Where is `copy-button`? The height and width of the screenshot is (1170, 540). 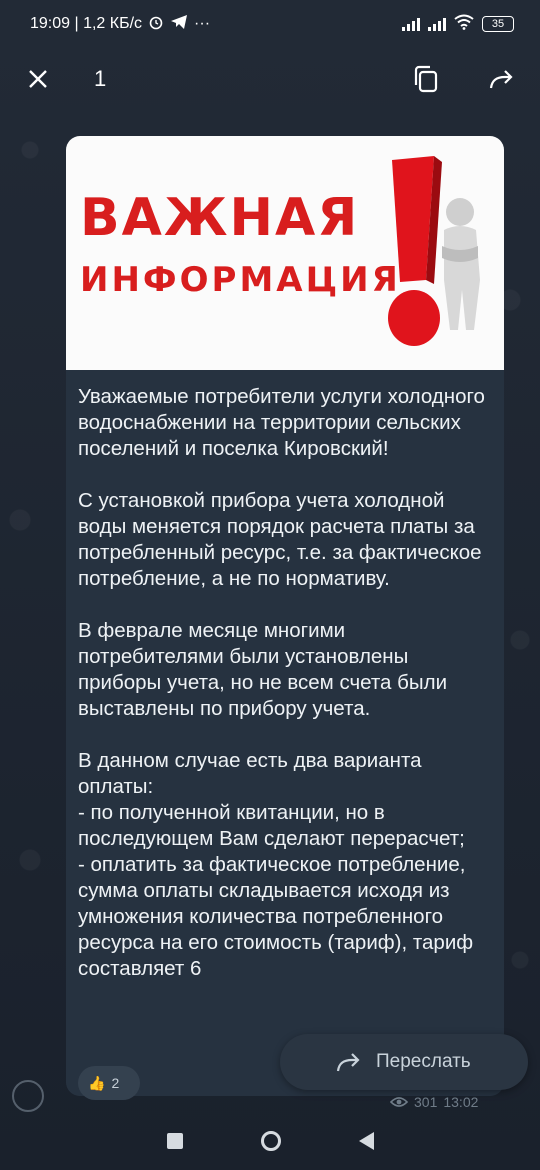
copy-button is located at coordinates (426, 79).